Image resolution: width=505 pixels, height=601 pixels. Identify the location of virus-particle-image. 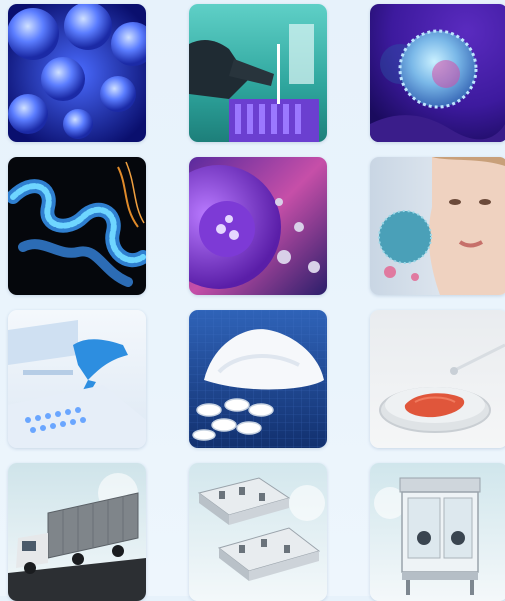
(437, 73).